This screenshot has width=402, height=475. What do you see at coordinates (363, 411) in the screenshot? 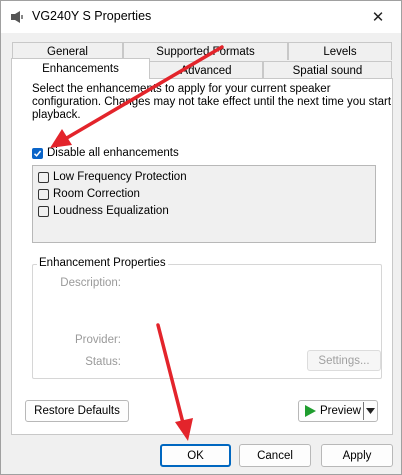
I see `split-divider` at bounding box center [363, 411].